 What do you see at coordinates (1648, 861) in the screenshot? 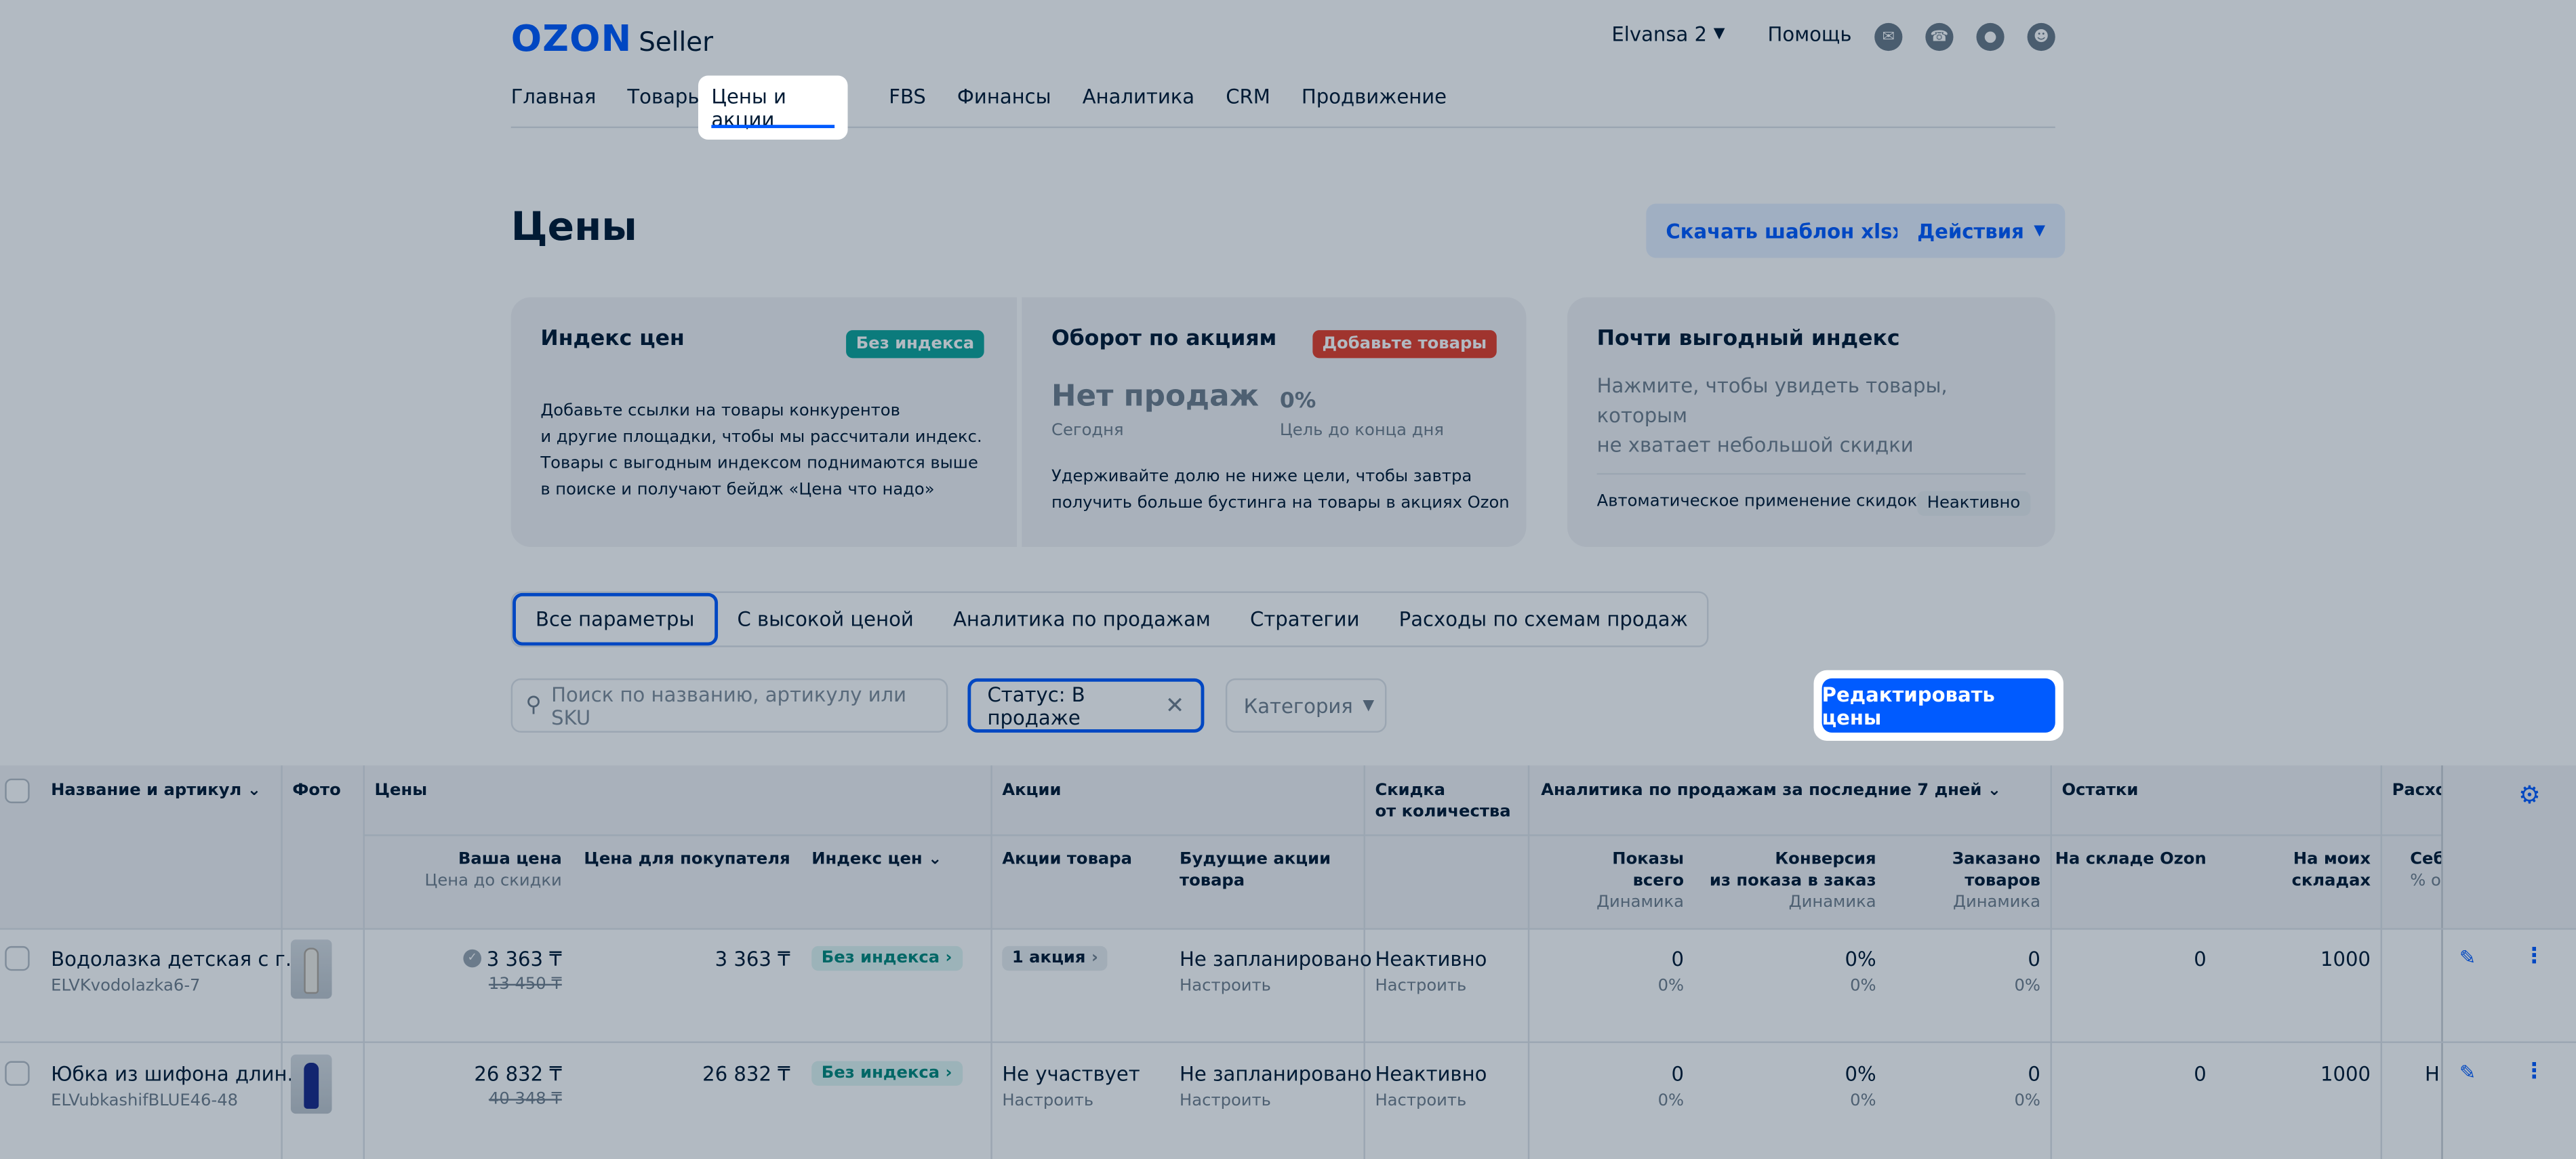
I see `col-views-line: Показы` at bounding box center [1648, 861].